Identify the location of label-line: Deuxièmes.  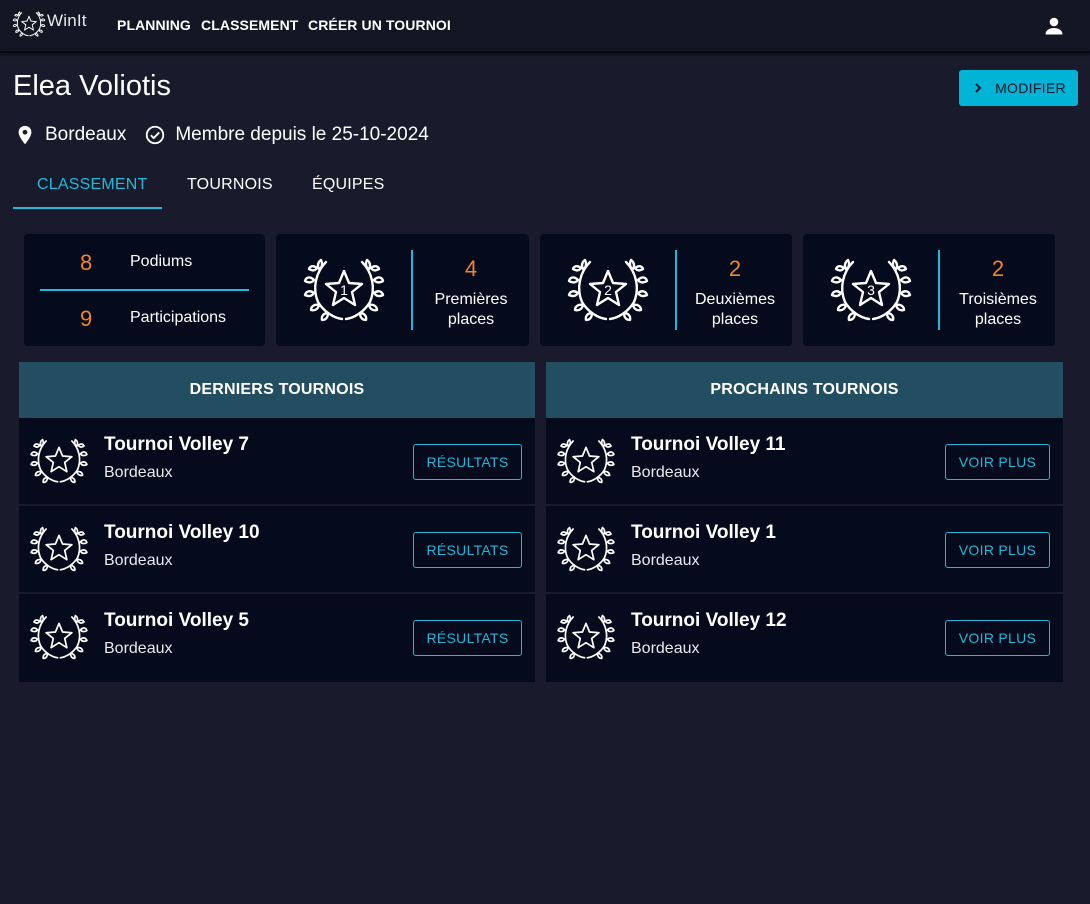
(735, 299).